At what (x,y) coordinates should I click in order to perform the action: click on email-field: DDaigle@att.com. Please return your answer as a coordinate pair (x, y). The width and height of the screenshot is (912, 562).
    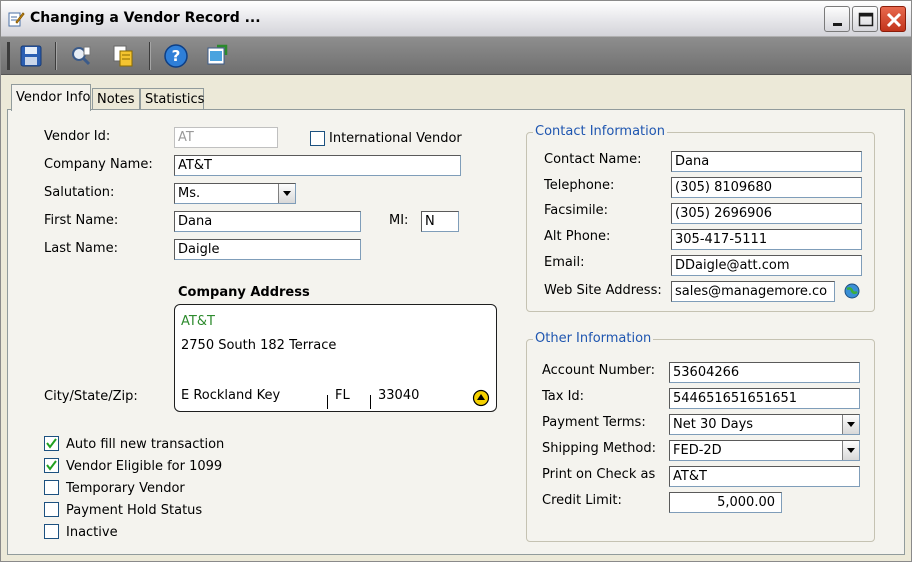
    Looking at the image, I should click on (766, 265).